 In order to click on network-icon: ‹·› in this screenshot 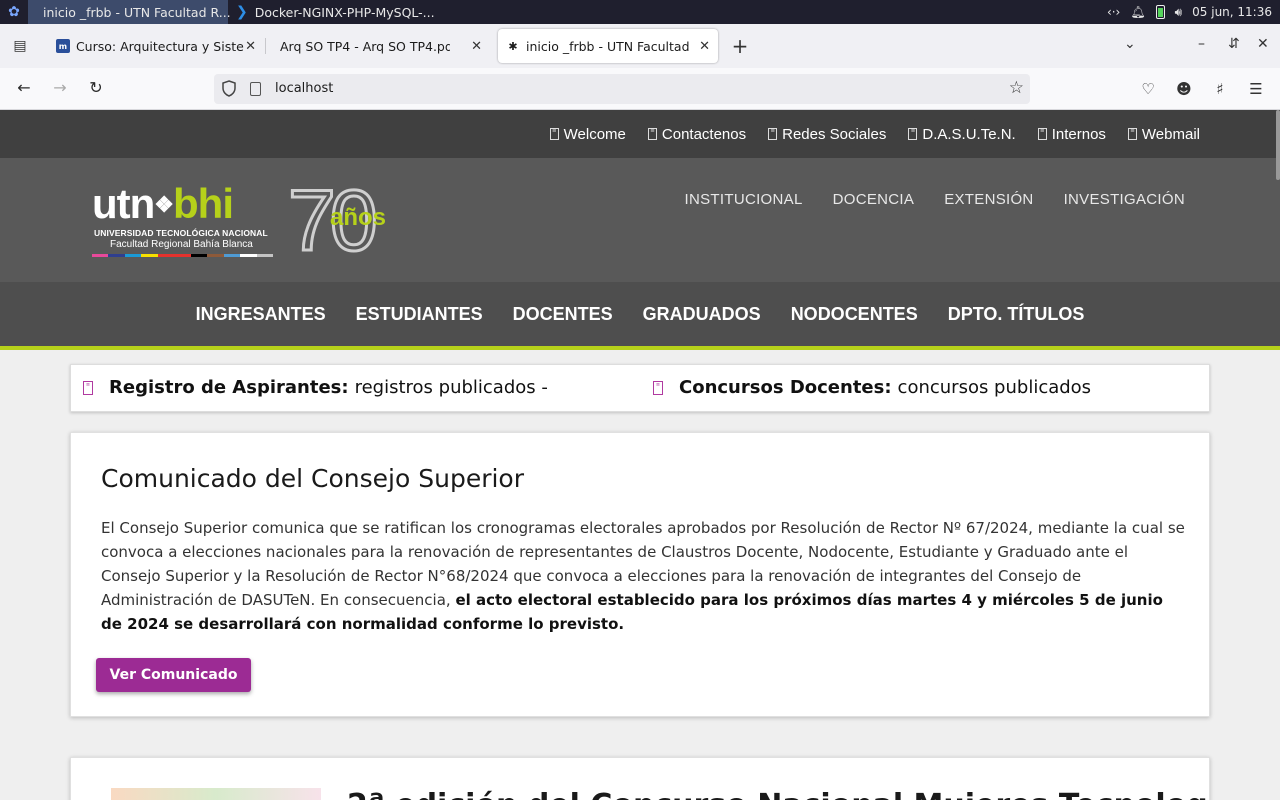, I will do `click(1113, 12)`.